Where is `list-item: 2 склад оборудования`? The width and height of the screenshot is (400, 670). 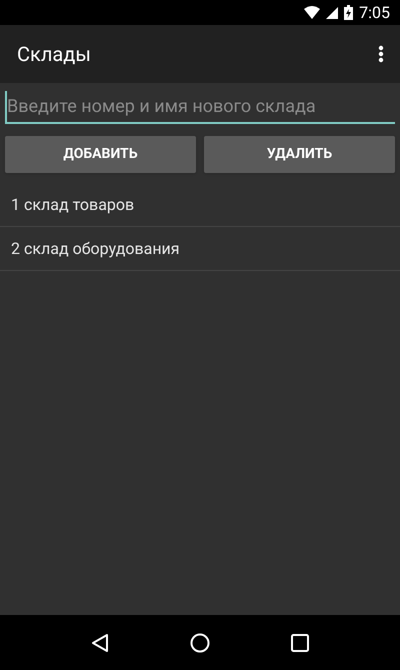 list-item: 2 склад оборудования is located at coordinates (200, 249).